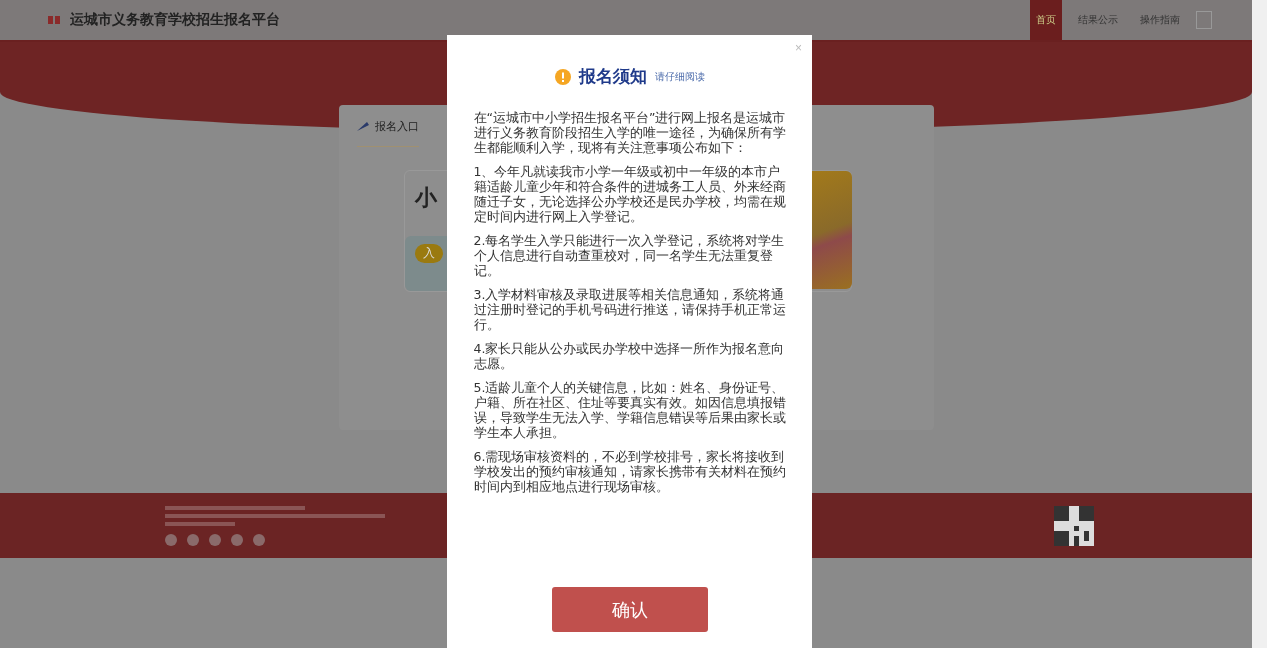 The image size is (1267, 648). What do you see at coordinates (629, 471) in the screenshot?
I see `notice-paragraph: 6.需现场审核资料的，不必到学校排号，家长将接收到学校发出的预约审核通知，请家长携带有关材料在预约时间内到相应地点进行现场审核。` at bounding box center [629, 471].